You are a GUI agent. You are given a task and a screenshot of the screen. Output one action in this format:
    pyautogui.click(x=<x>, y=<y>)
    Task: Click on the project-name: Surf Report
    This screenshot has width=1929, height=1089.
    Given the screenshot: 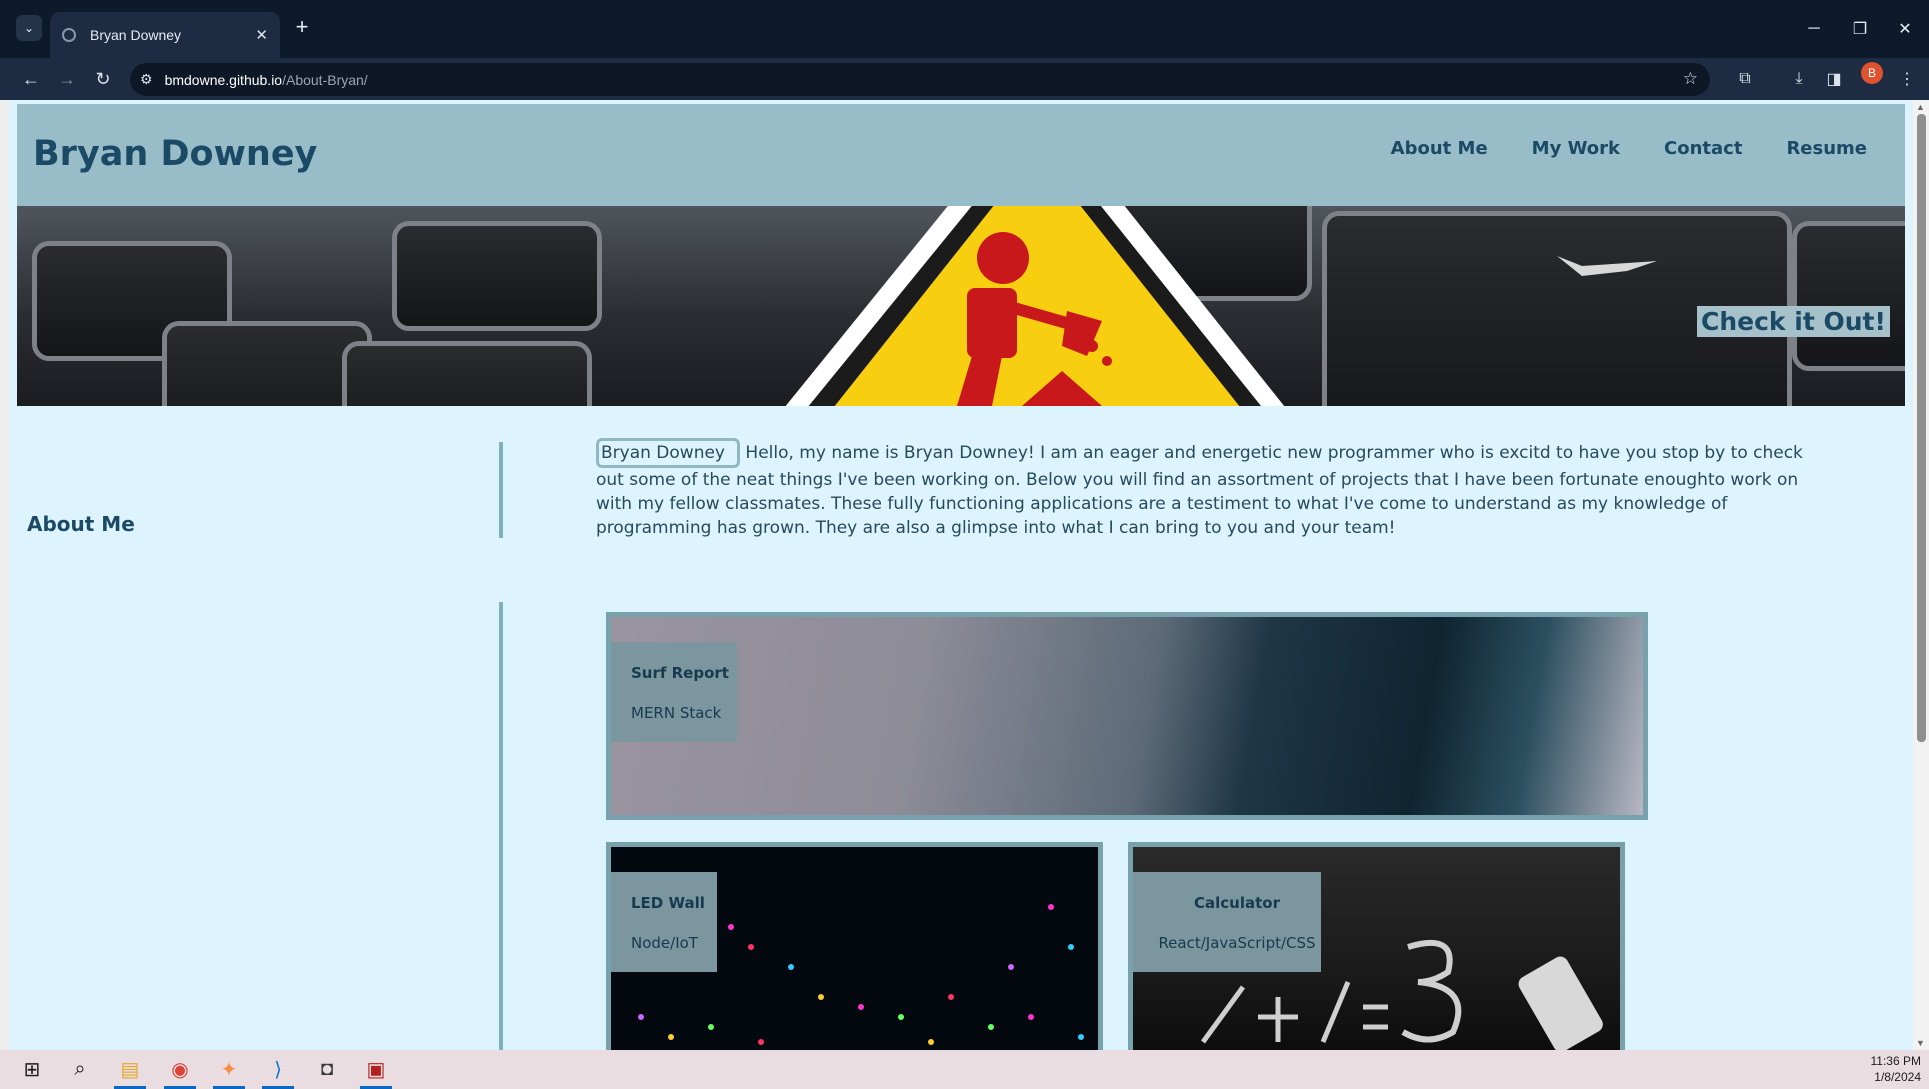 What is the action you would take?
    pyautogui.click(x=680, y=673)
    